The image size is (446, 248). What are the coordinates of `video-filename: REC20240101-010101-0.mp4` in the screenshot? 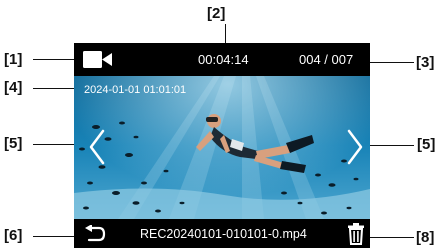 It's located at (223, 234).